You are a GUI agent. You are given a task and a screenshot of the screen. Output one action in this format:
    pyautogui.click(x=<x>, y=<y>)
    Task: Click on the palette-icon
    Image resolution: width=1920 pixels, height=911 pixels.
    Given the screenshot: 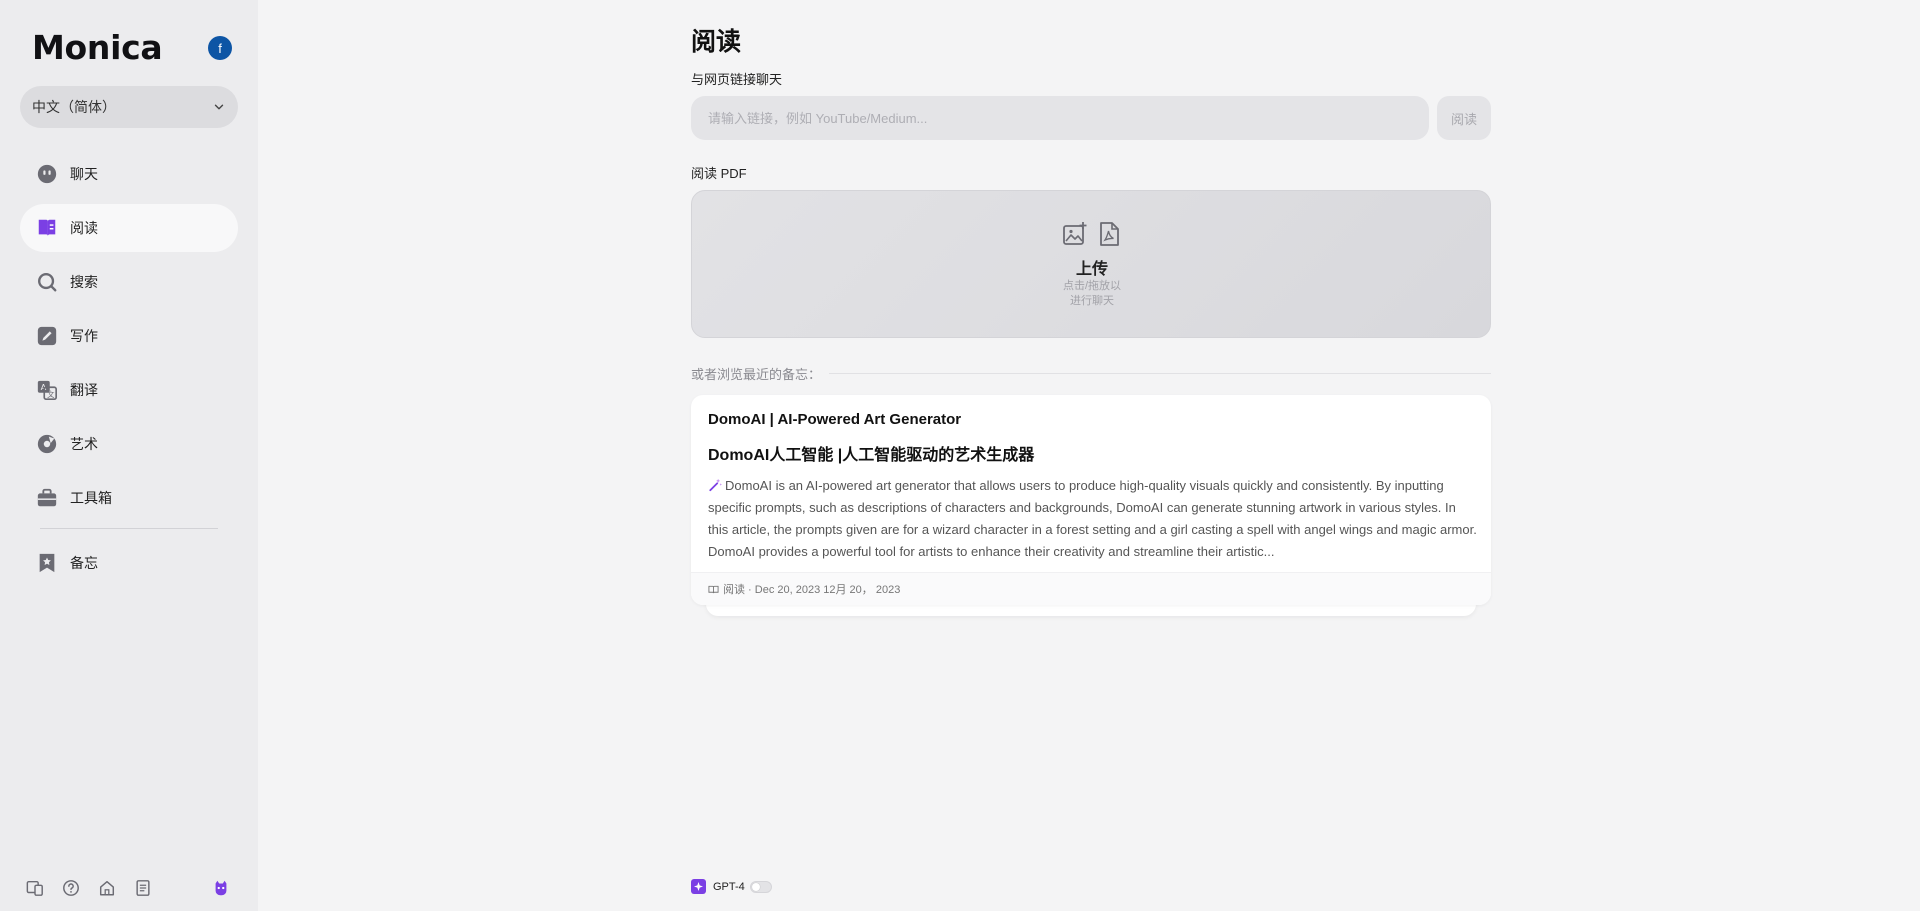 What is the action you would take?
    pyautogui.click(x=47, y=444)
    